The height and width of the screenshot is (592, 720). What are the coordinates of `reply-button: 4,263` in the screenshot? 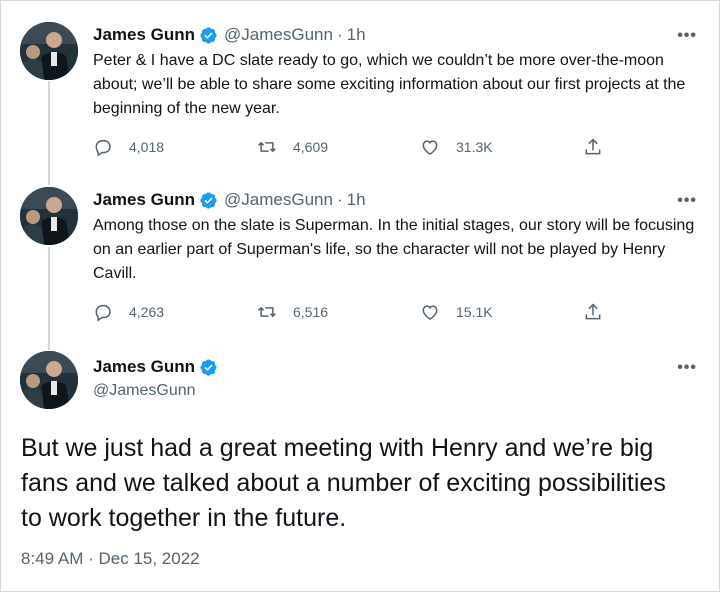 It's located at (128, 312).